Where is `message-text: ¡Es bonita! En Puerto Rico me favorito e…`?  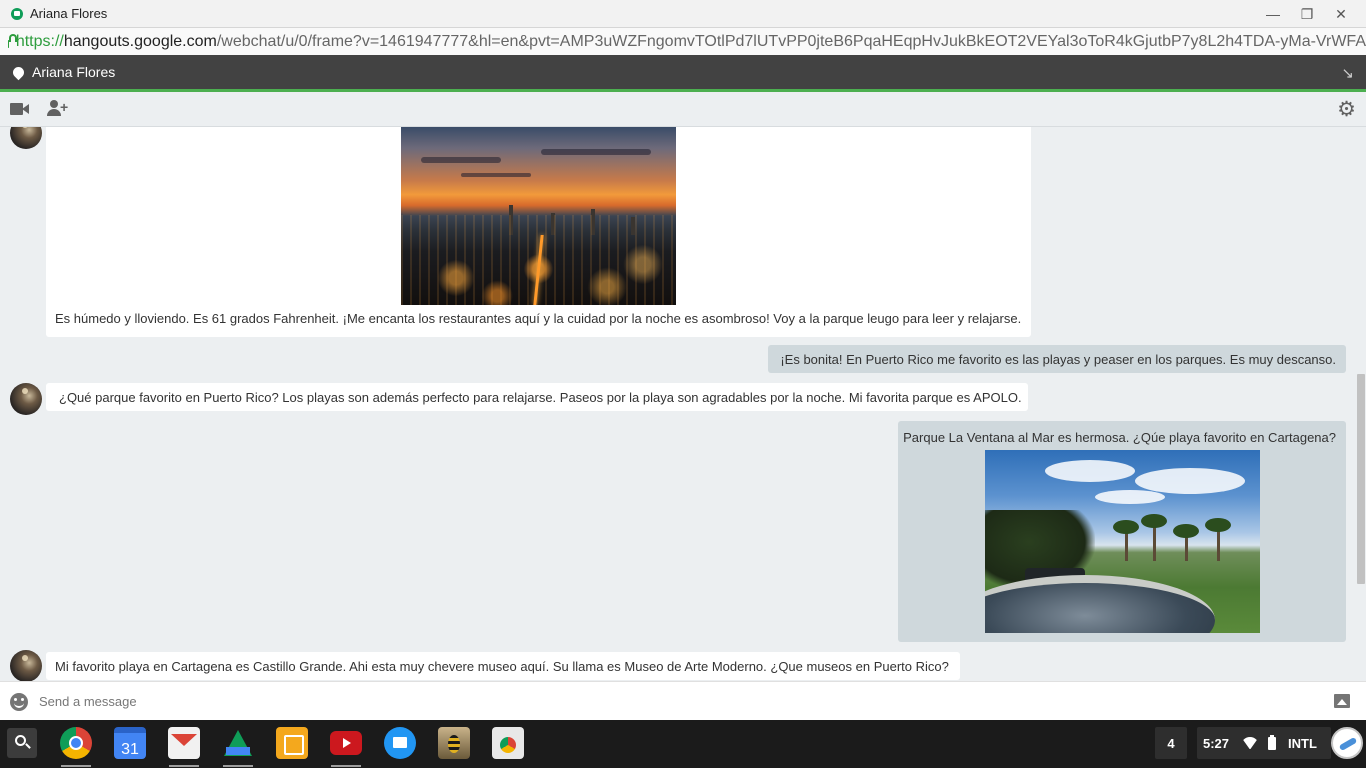 message-text: ¡Es bonita! En Puerto Rico me favorito e… is located at coordinates (1058, 359).